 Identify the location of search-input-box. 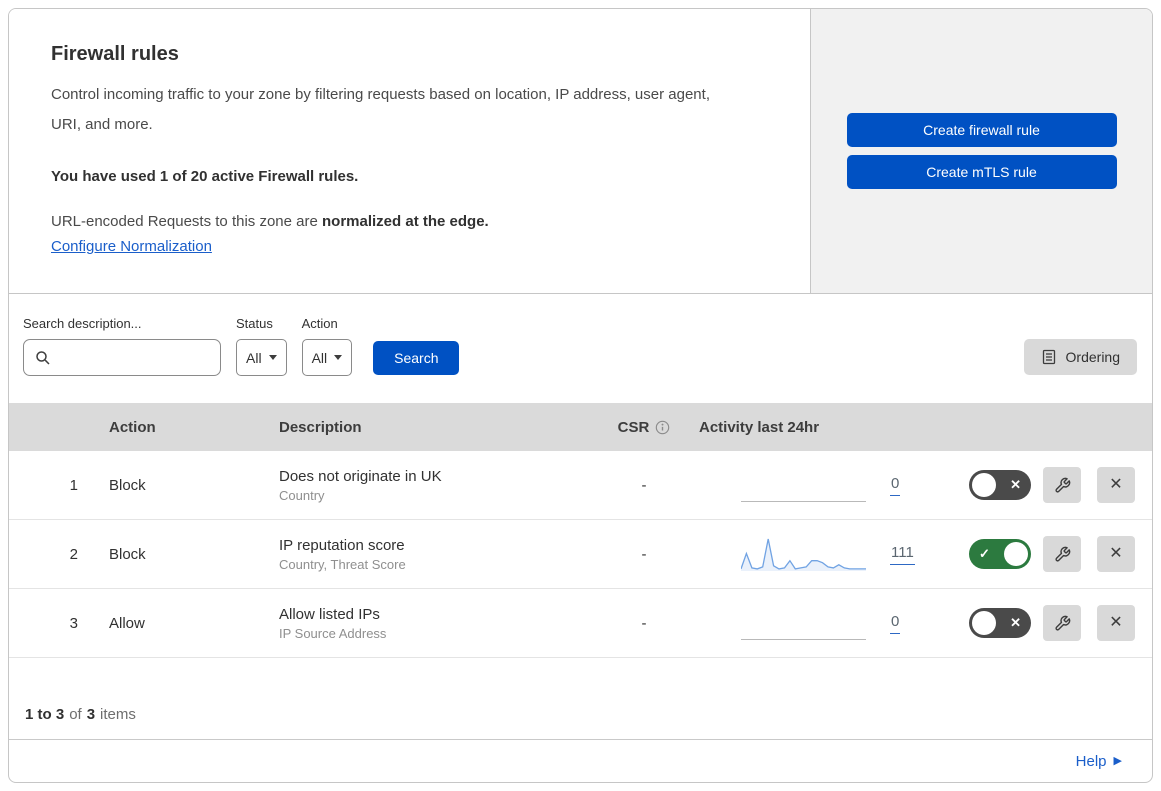
(122, 357).